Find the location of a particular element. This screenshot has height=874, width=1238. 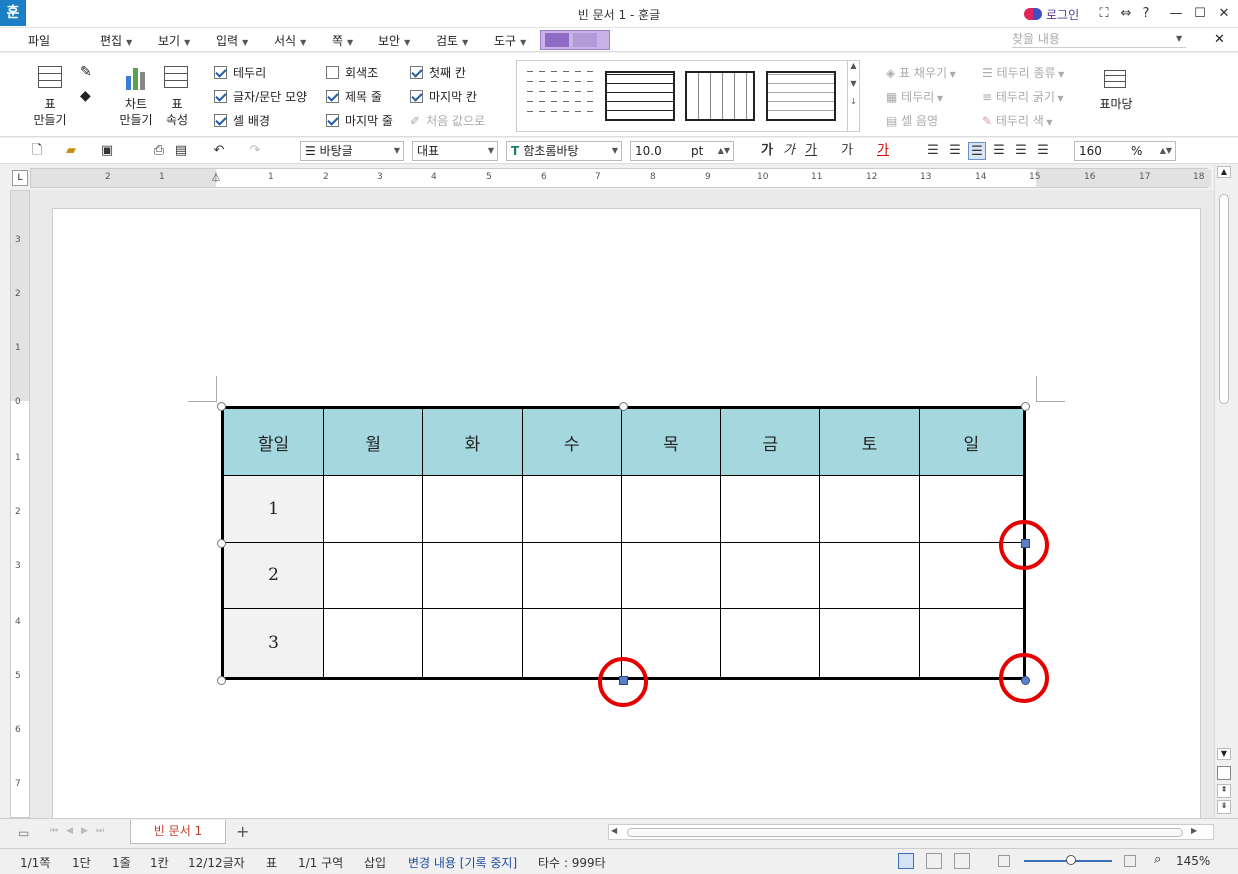

vertical-scrollbar: ▲ ▼ ⇞ ⇟ is located at coordinates (1224, 491).